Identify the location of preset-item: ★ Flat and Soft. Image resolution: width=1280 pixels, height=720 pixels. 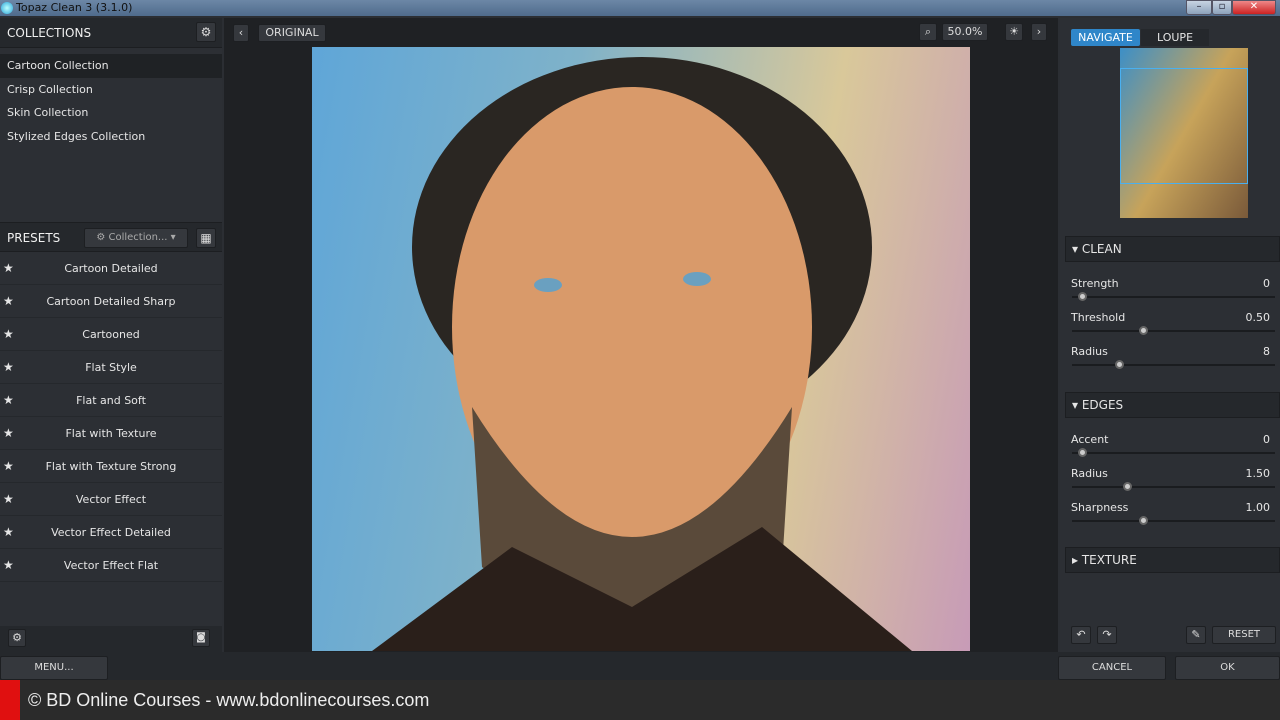
(111, 400).